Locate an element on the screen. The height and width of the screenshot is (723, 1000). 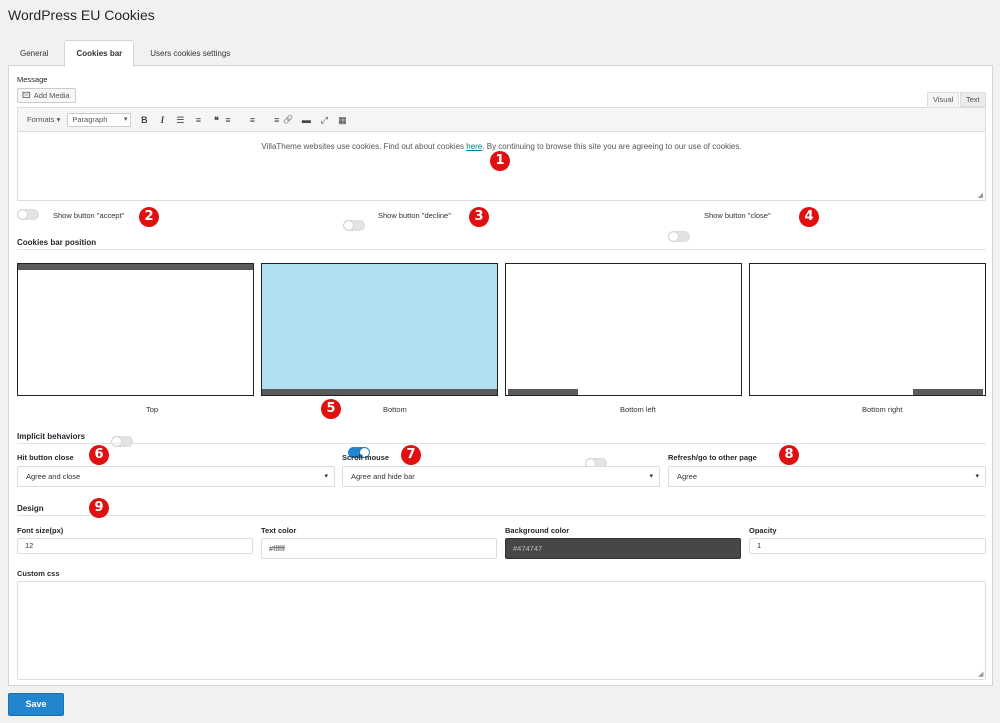
add-media-button: 🖾 Add Media is located at coordinates (46, 95).